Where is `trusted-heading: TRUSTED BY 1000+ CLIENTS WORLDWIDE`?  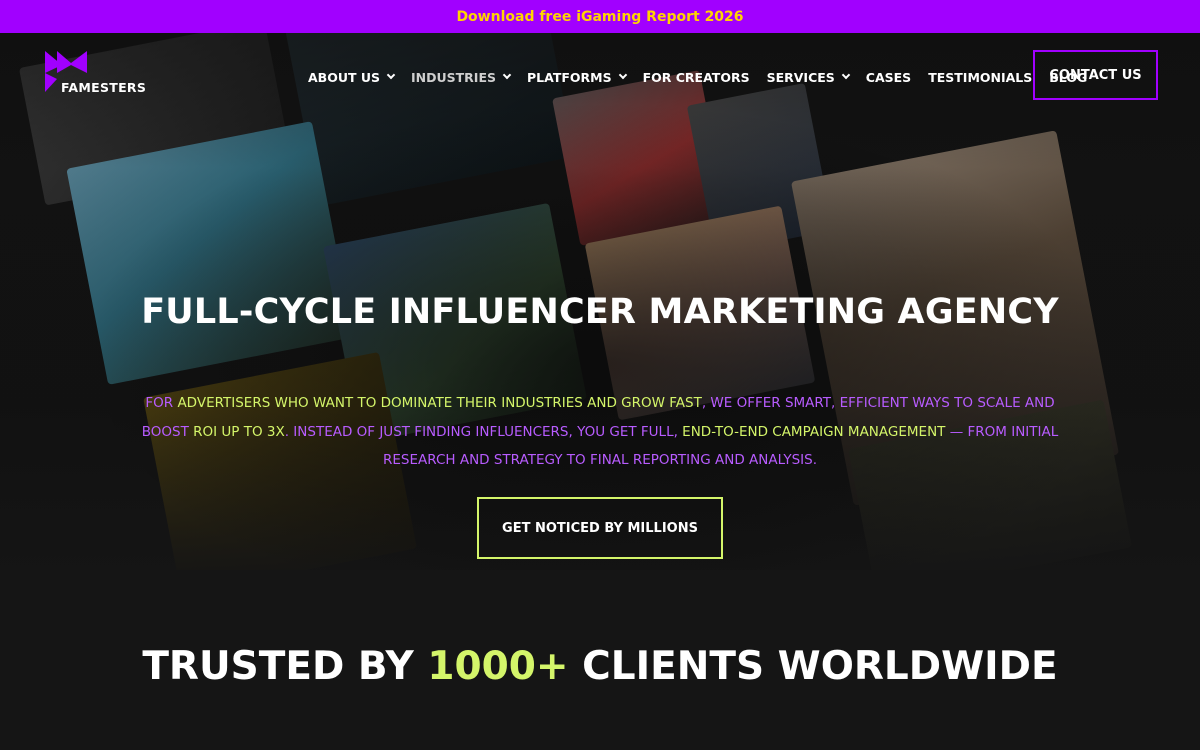
trusted-heading: TRUSTED BY 1000+ CLIENTS WORLDWIDE is located at coordinates (600, 666).